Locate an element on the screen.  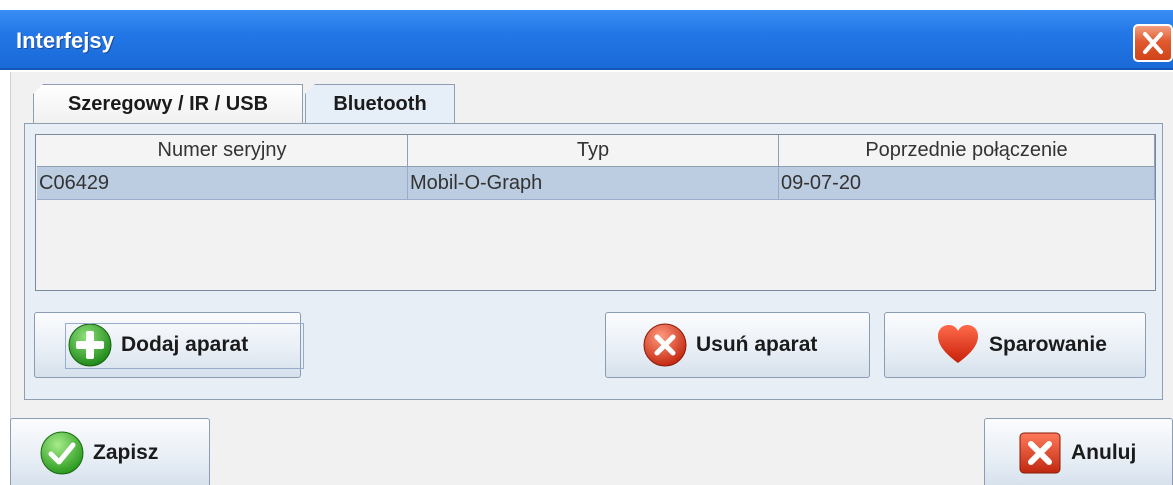
tab-bluetooth: Bluetooth is located at coordinates (380, 104).